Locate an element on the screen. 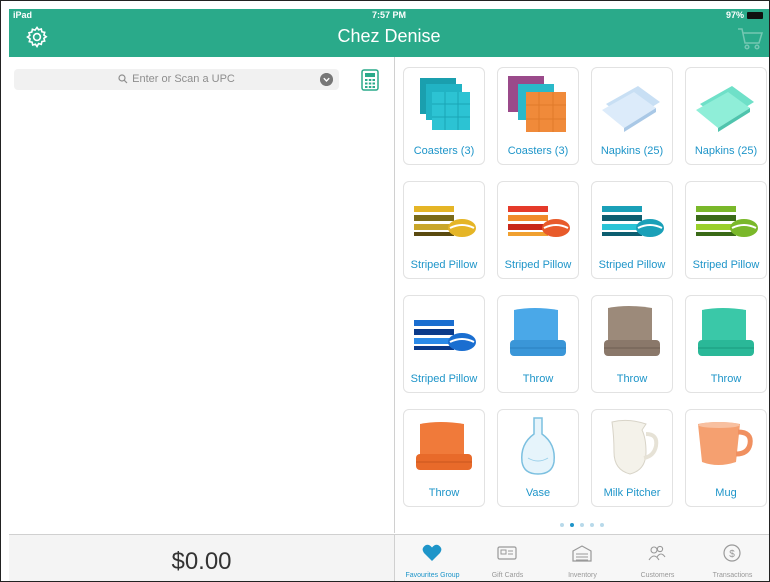 This screenshot has height=582, width=770. pillow-yellow-icon is located at coordinates (445, 221).